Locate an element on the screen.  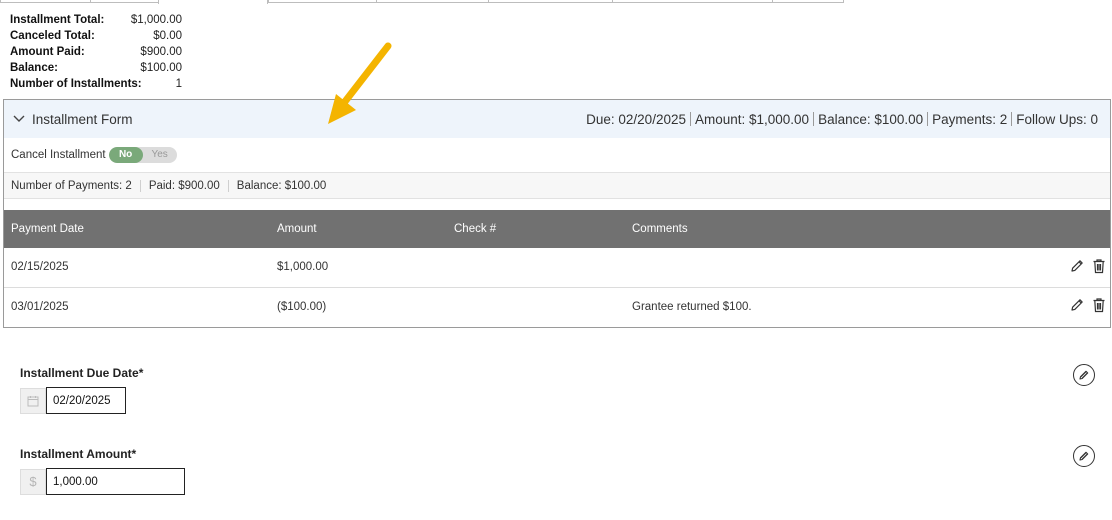
table-row: 02/15/2025 $1,000.00 is located at coordinates (557, 268).